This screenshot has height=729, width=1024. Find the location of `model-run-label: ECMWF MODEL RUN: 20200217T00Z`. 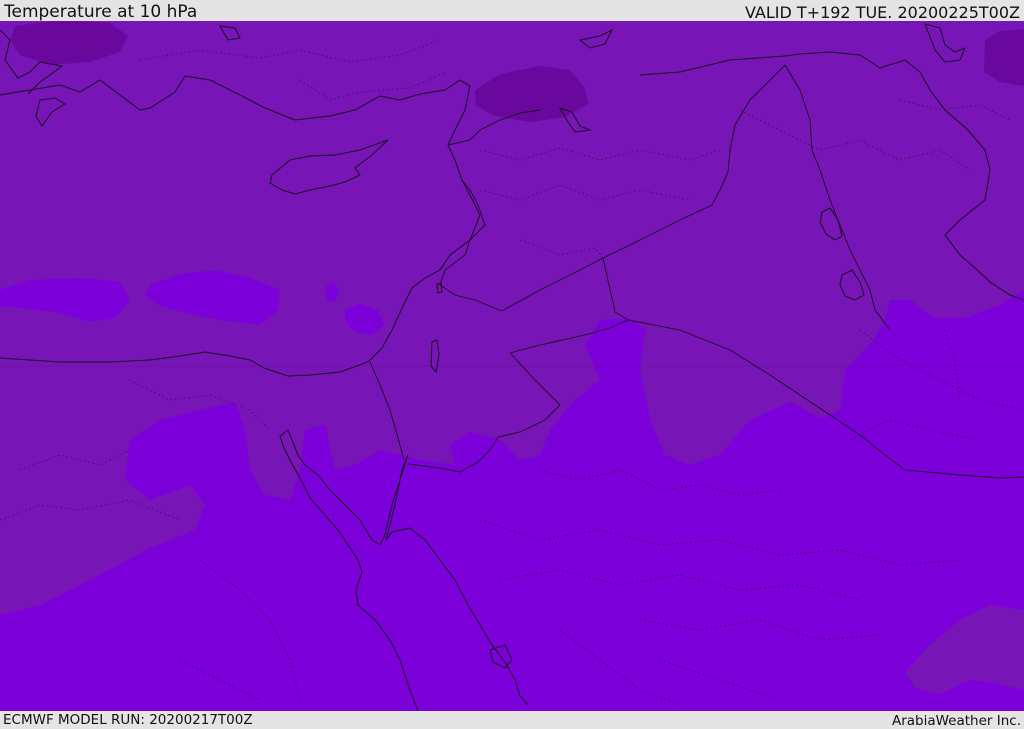

model-run-label: ECMWF MODEL RUN: 20200217T00Z is located at coordinates (128, 720).